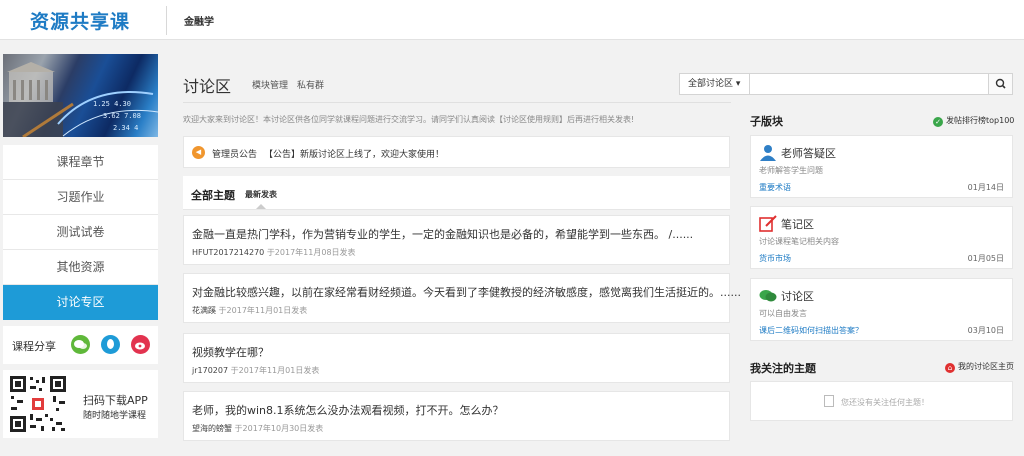 Image resolution: width=1024 pixels, height=456 pixels. What do you see at coordinates (811, 330) in the screenshot?
I see `board-latest-post: 课后二维码如何扫描出答案？` at bounding box center [811, 330].